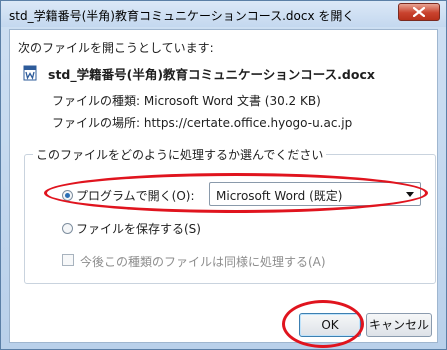 The height and width of the screenshot is (350, 447). I want to click on file-type-value: Microsoft Word 文書 (30.2 KB), so click(232, 101).